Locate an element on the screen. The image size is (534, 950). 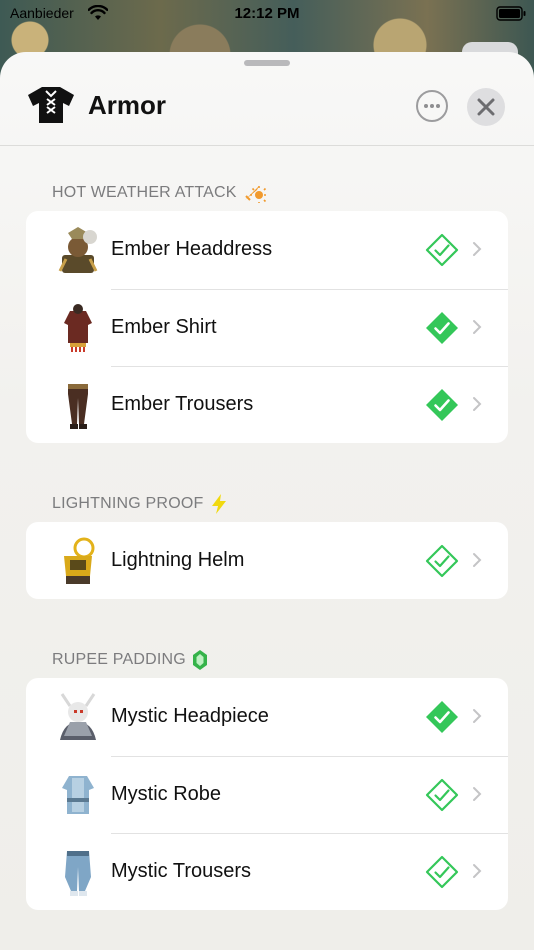
list-item: Mystic Robe is located at coordinates (267, 794).